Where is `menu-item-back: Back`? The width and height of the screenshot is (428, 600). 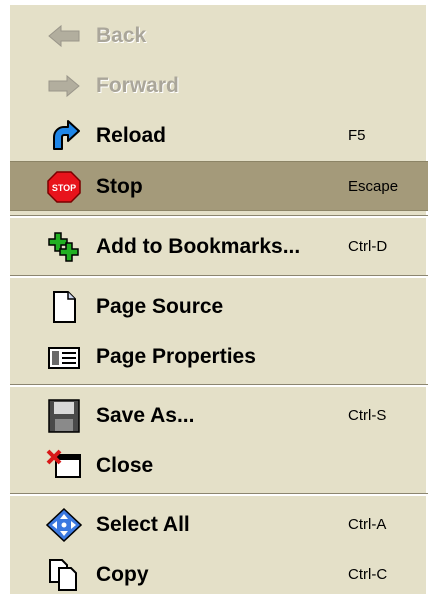 menu-item-back: Back is located at coordinates (219, 36).